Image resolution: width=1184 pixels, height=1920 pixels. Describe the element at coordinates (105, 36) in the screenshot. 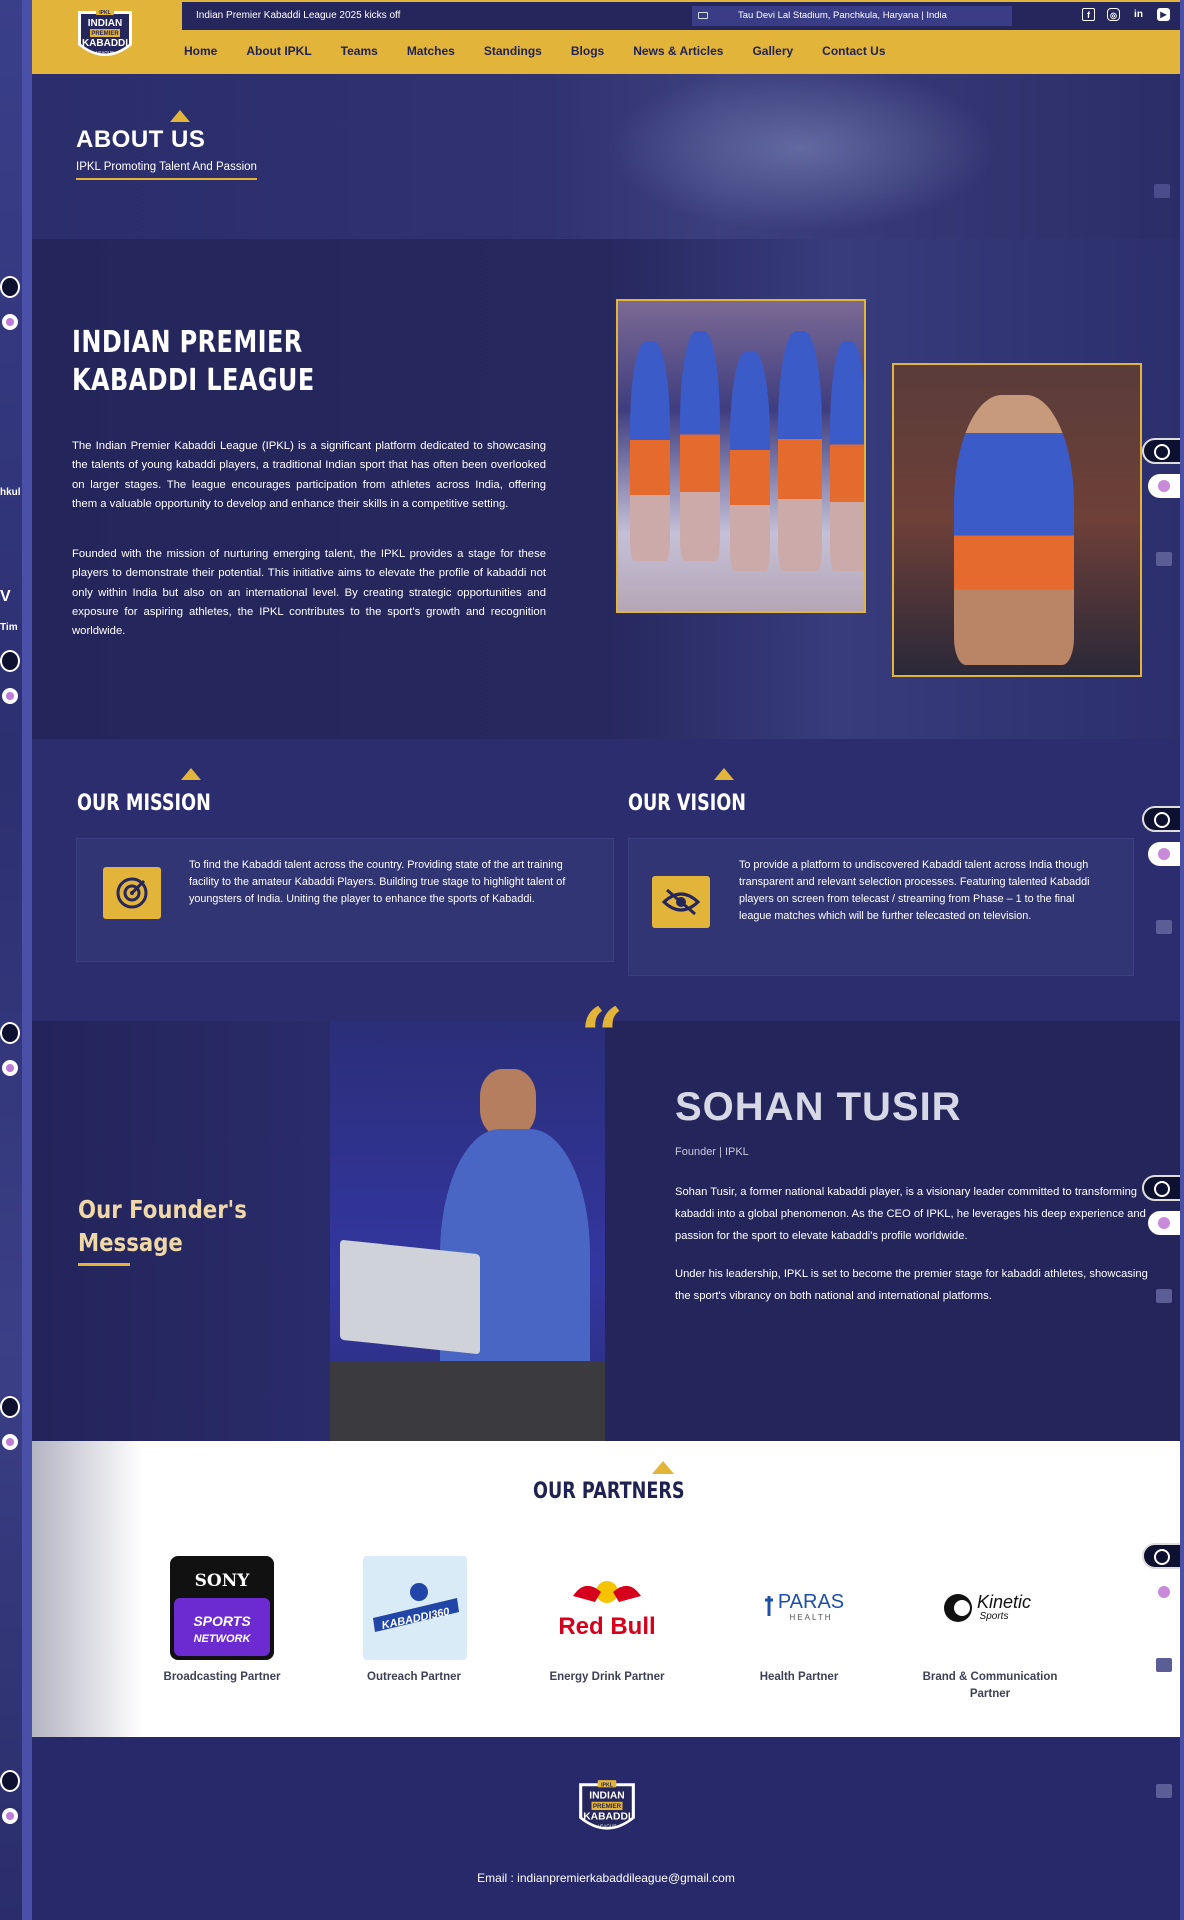

I see `ipkl-logo: IPKL INDIAN PREMIER KABADDI LEAGUE` at that location.